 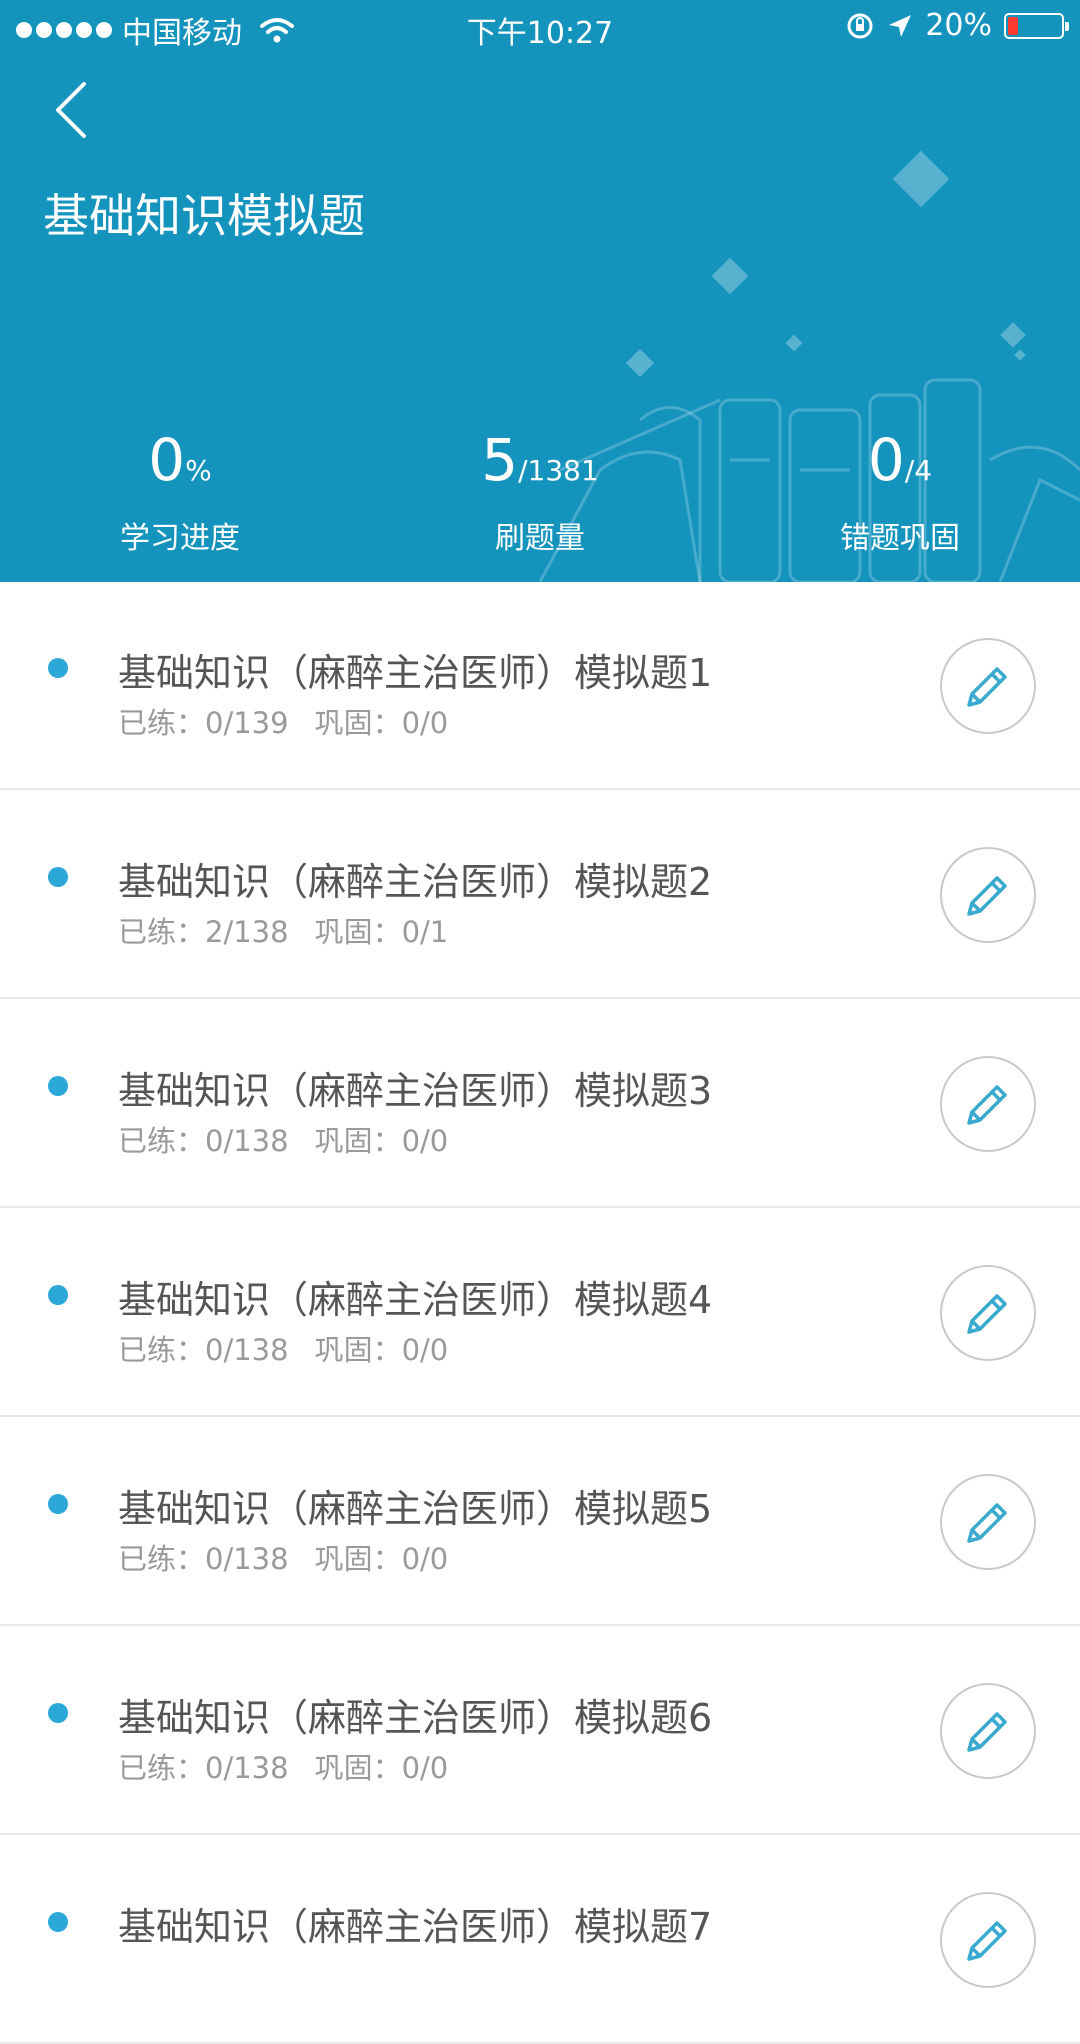 I want to click on list-item: 基础知识（麻醉主治医师）模拟题4 已练：0/138 巩固：0/0, so click(x=540, y=1313).